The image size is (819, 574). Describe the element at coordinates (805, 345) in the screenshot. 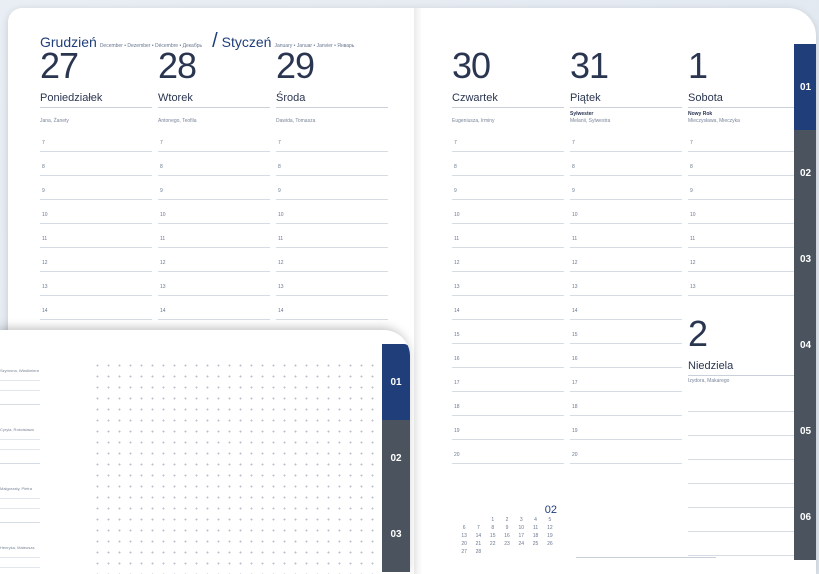

I see `month-tab: 04` at that location.